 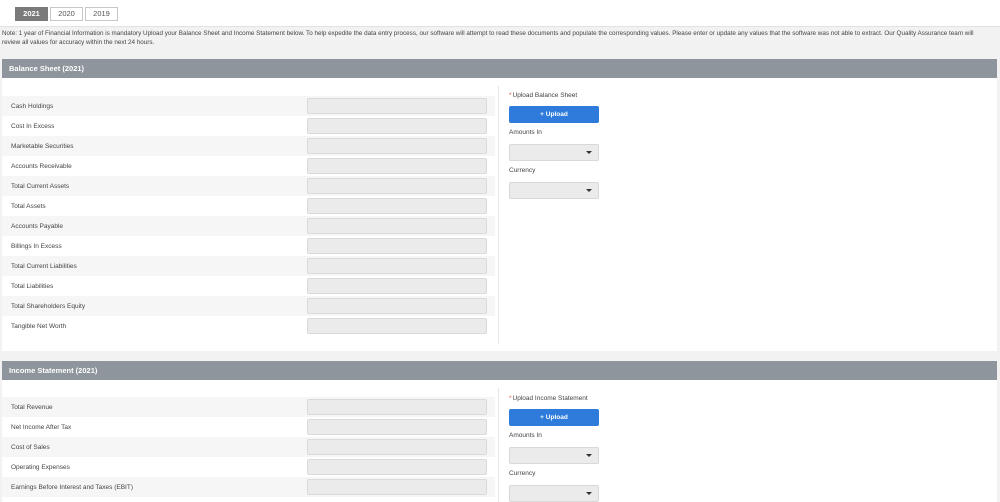 What do you see at coordinates (554, 114) in the screenshot?
I see `upload-balance-sheet-button: + Upload` at bounding box center [554, 114].